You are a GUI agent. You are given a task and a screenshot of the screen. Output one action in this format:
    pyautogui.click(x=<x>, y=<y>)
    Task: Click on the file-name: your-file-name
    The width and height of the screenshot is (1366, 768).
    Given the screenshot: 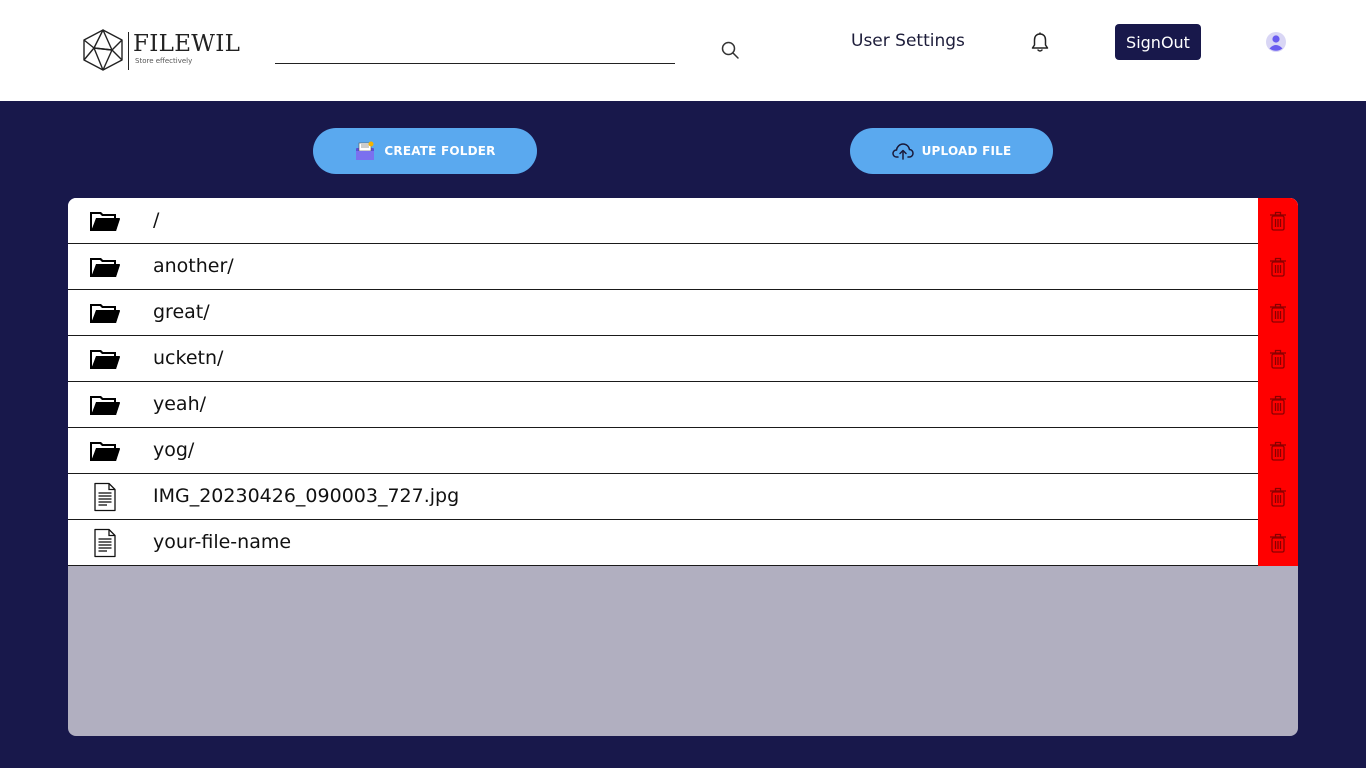 What is the action you would take?
    pyautogui.click(x=222, y=542)
    